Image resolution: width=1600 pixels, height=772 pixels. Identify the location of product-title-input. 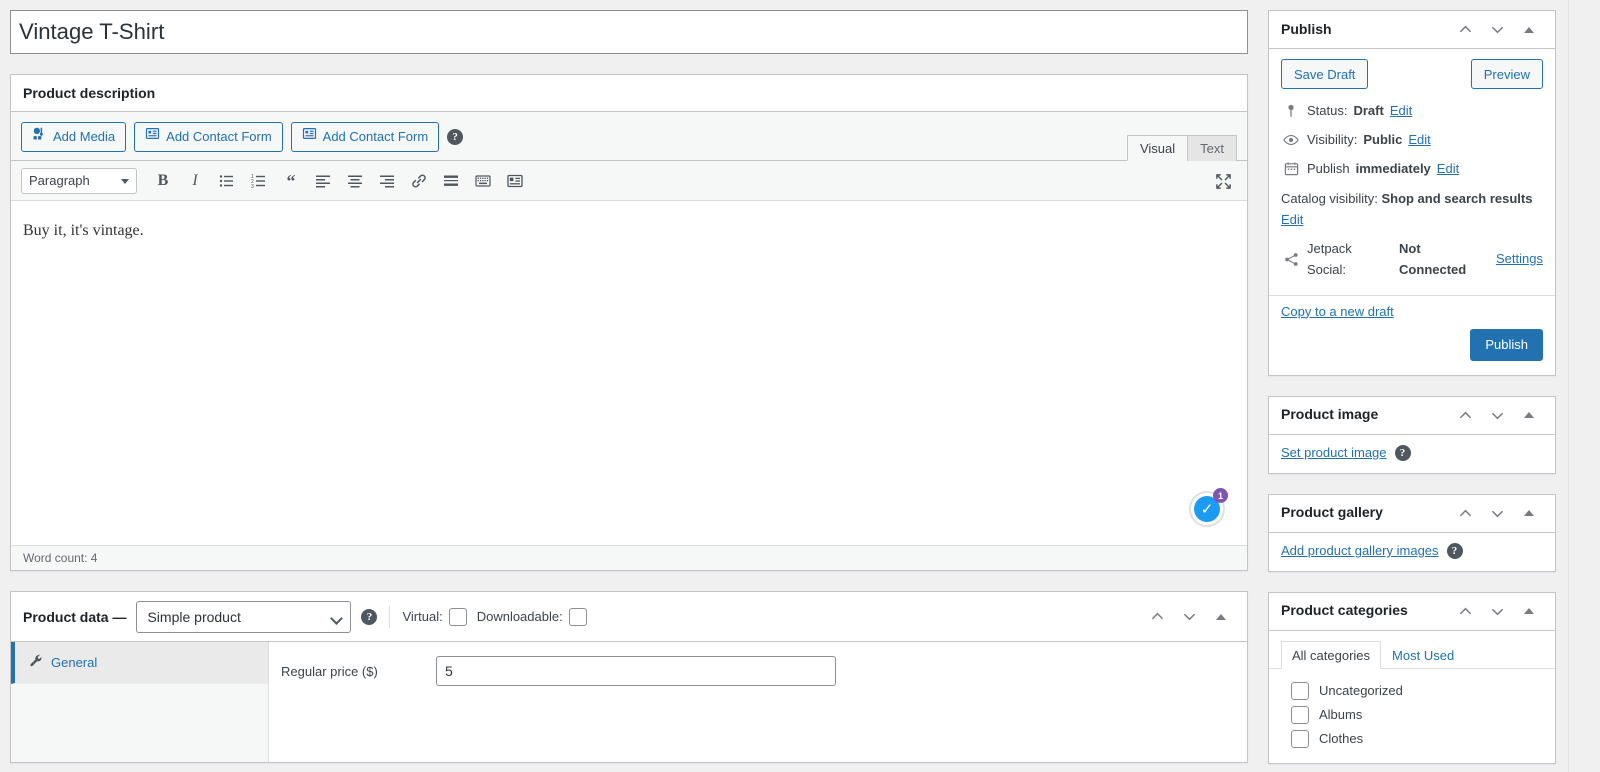
(629, 32).